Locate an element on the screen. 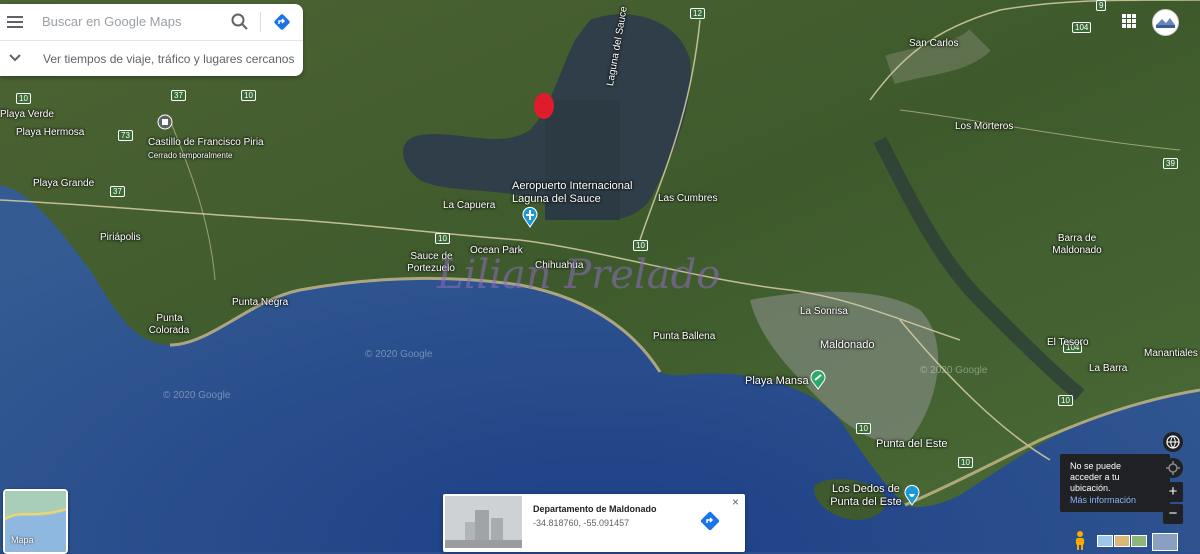  close-icon: × is located at coordinates (735, 502).